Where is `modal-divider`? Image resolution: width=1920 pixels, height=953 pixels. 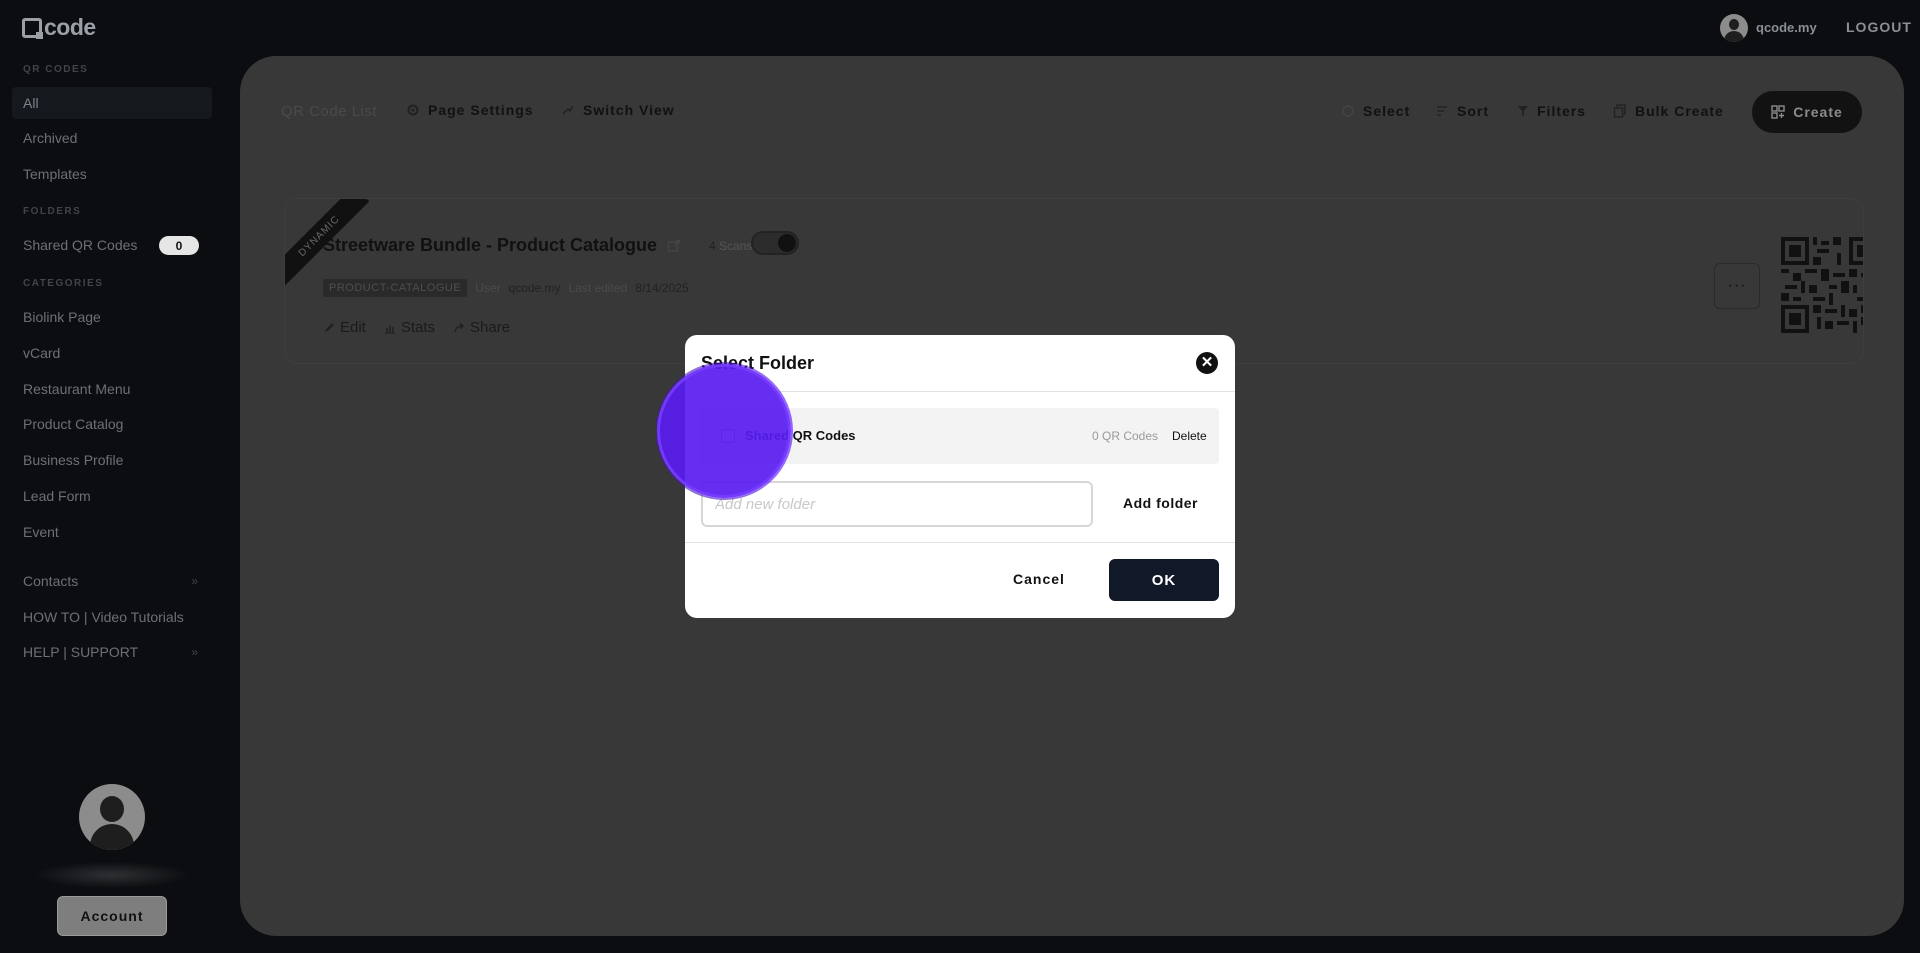 modal-divider is located at coordinates (960, 542).